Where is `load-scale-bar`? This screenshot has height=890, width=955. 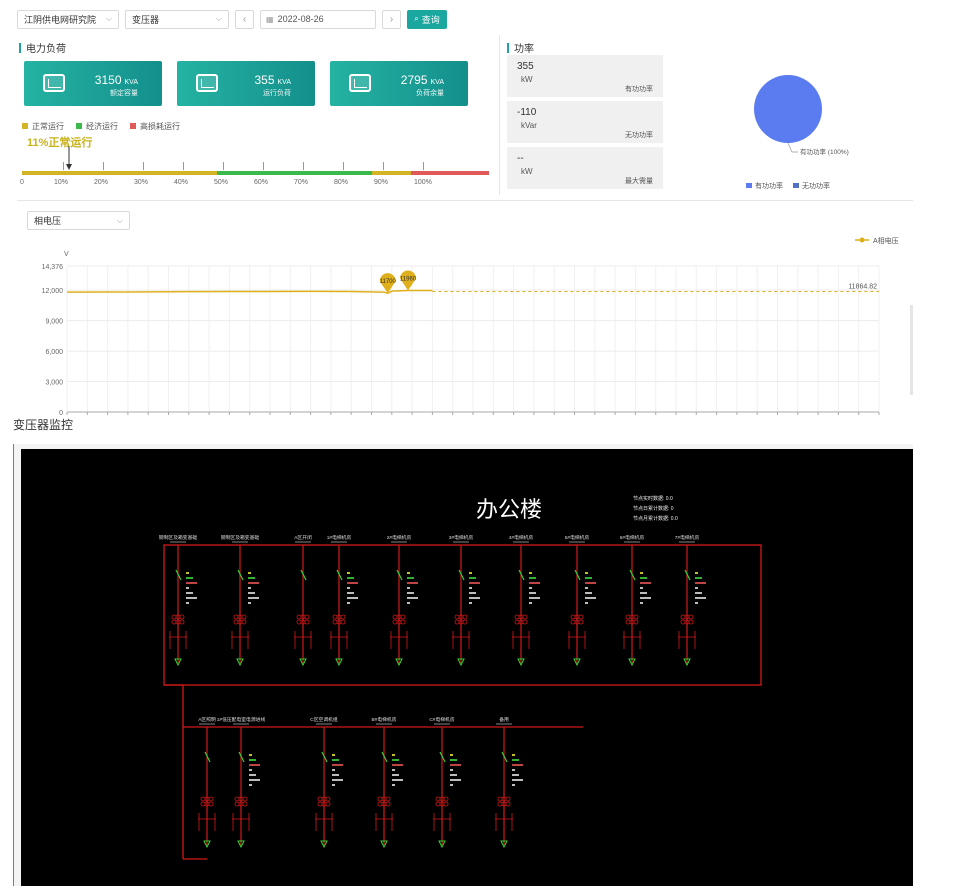
load-scale-bar is located at coordinates (255, 173).